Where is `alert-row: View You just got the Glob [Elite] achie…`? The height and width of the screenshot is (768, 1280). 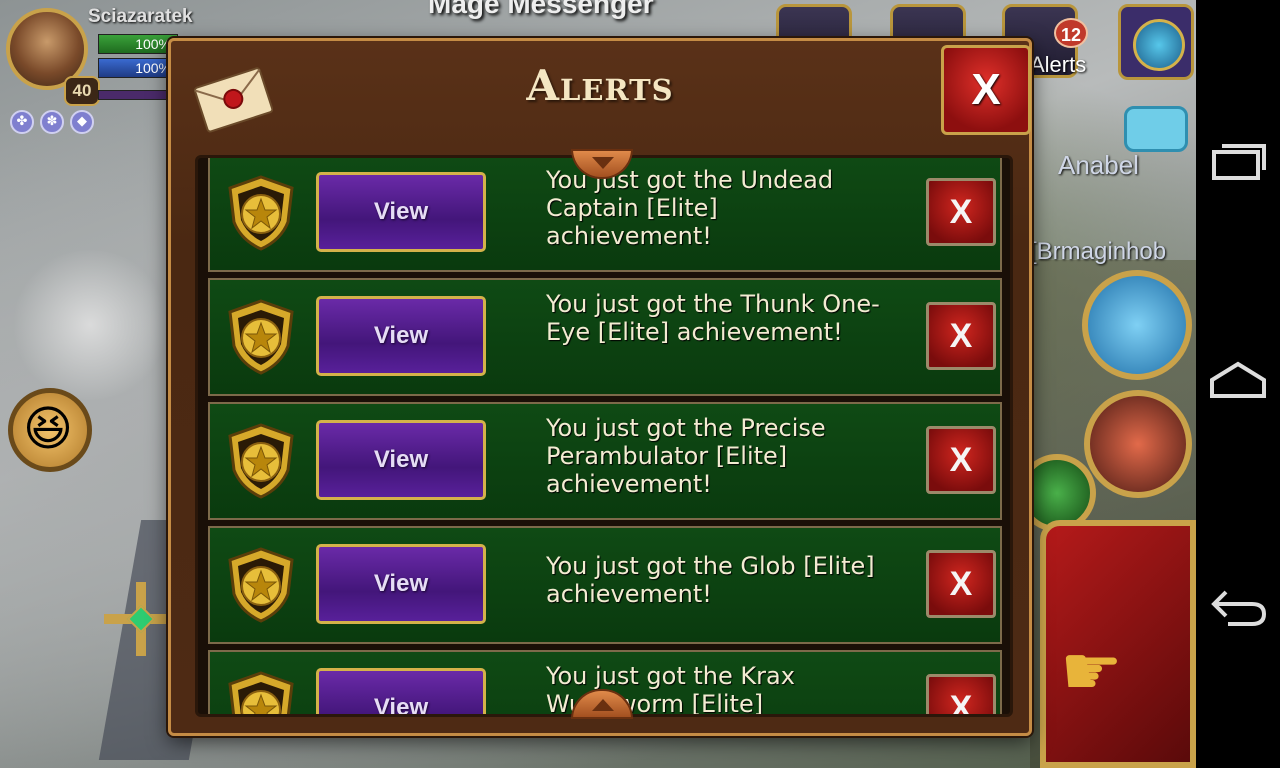
alert-row: View You just got the Glob [Elite] achie… is located at coordinates (605, 585).